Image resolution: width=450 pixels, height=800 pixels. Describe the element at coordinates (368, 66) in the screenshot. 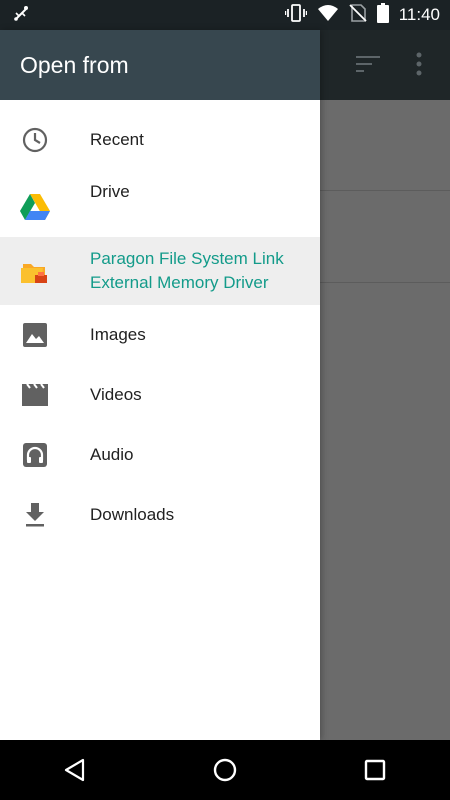

I see `sort-icon` at that location.